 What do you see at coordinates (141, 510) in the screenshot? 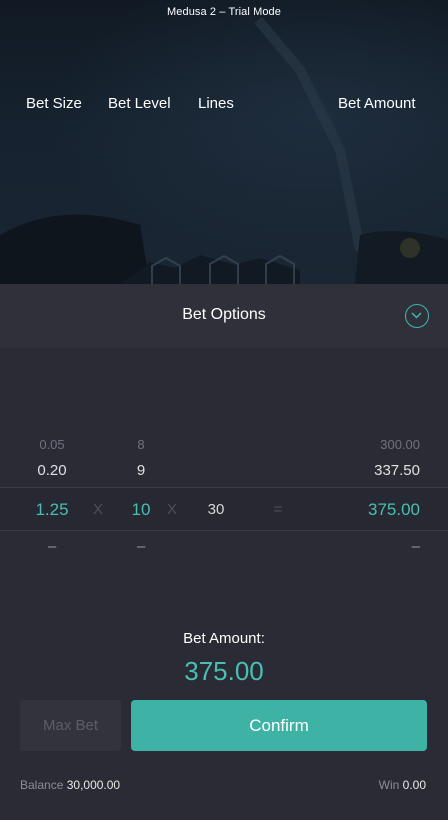
I see `bet-level-selected: 10` at bounding box center [141, 510].